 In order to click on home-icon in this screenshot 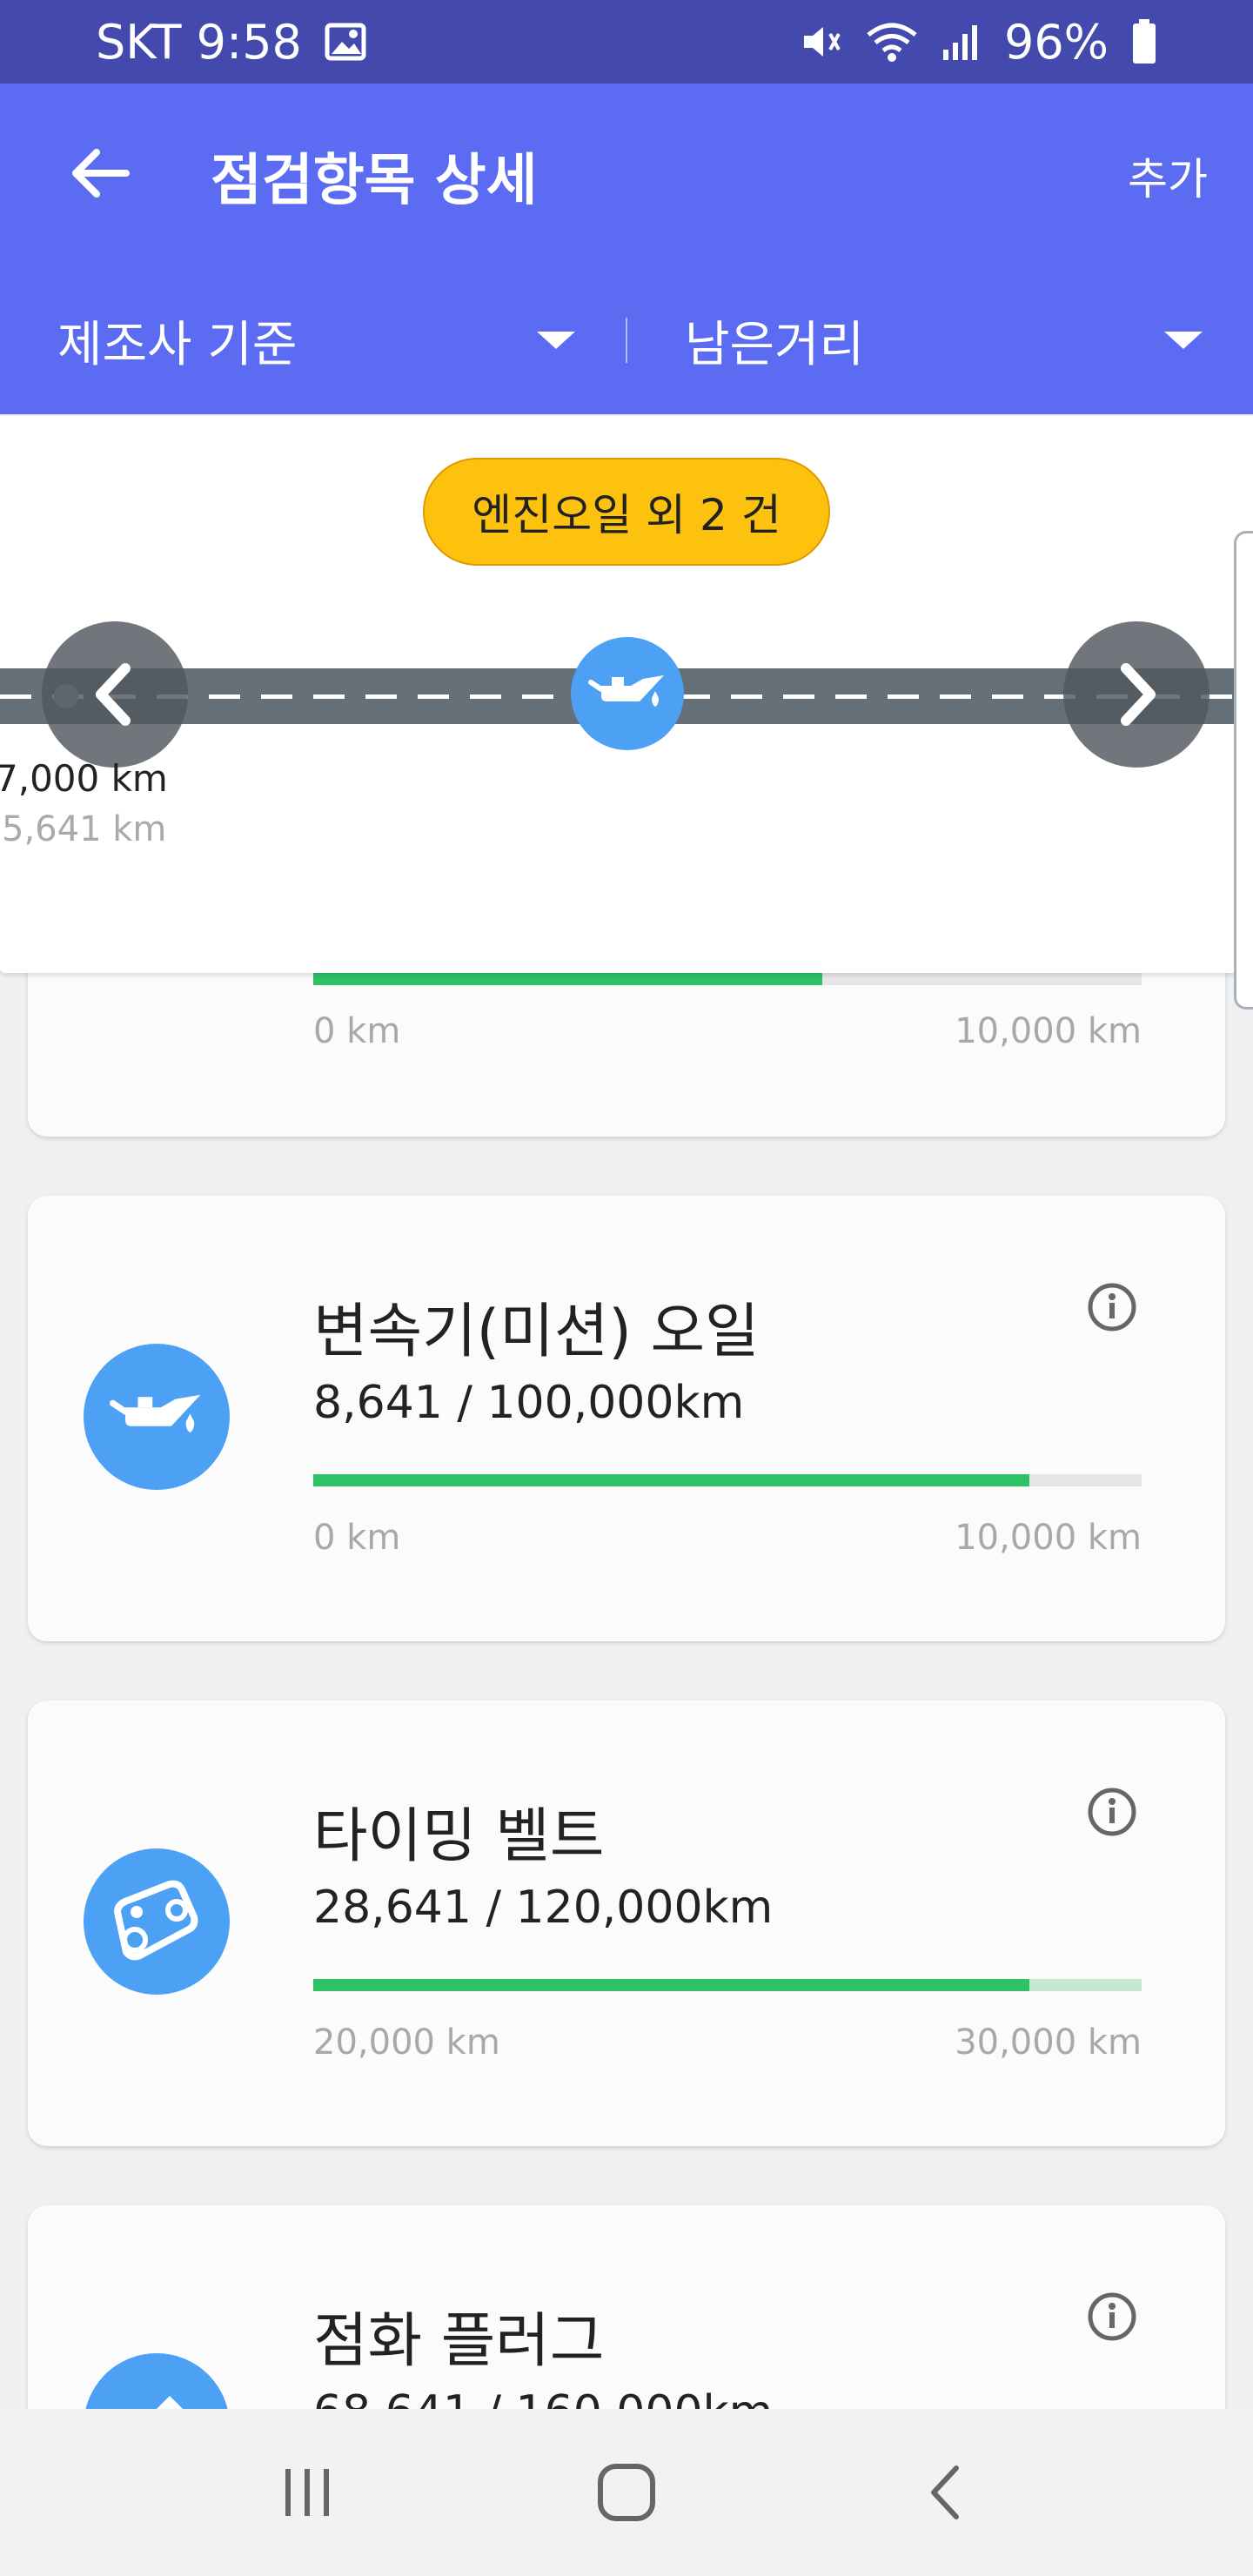, I will do `click(626, 2492)`.